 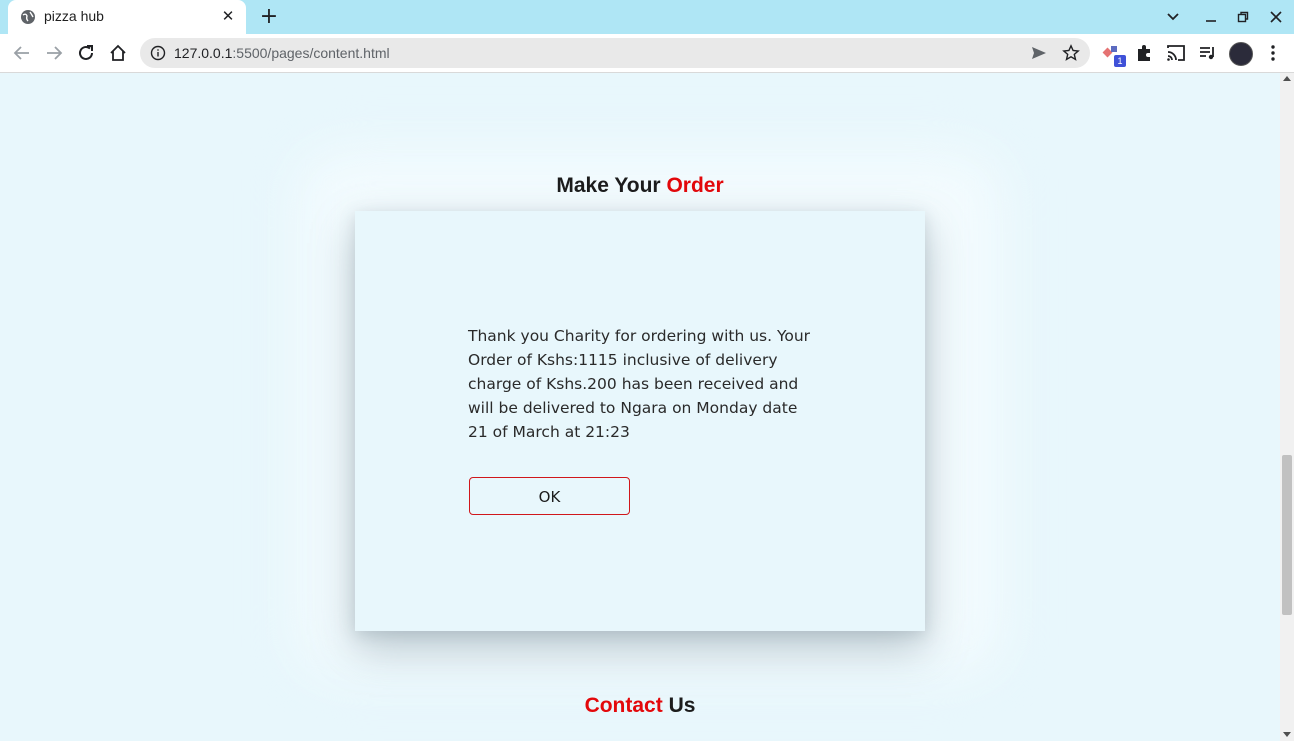 What do you see at coordinates (74, 16) in the screenshot?
I see `tab-title: pizza hub` at bounding box center [74, 16].